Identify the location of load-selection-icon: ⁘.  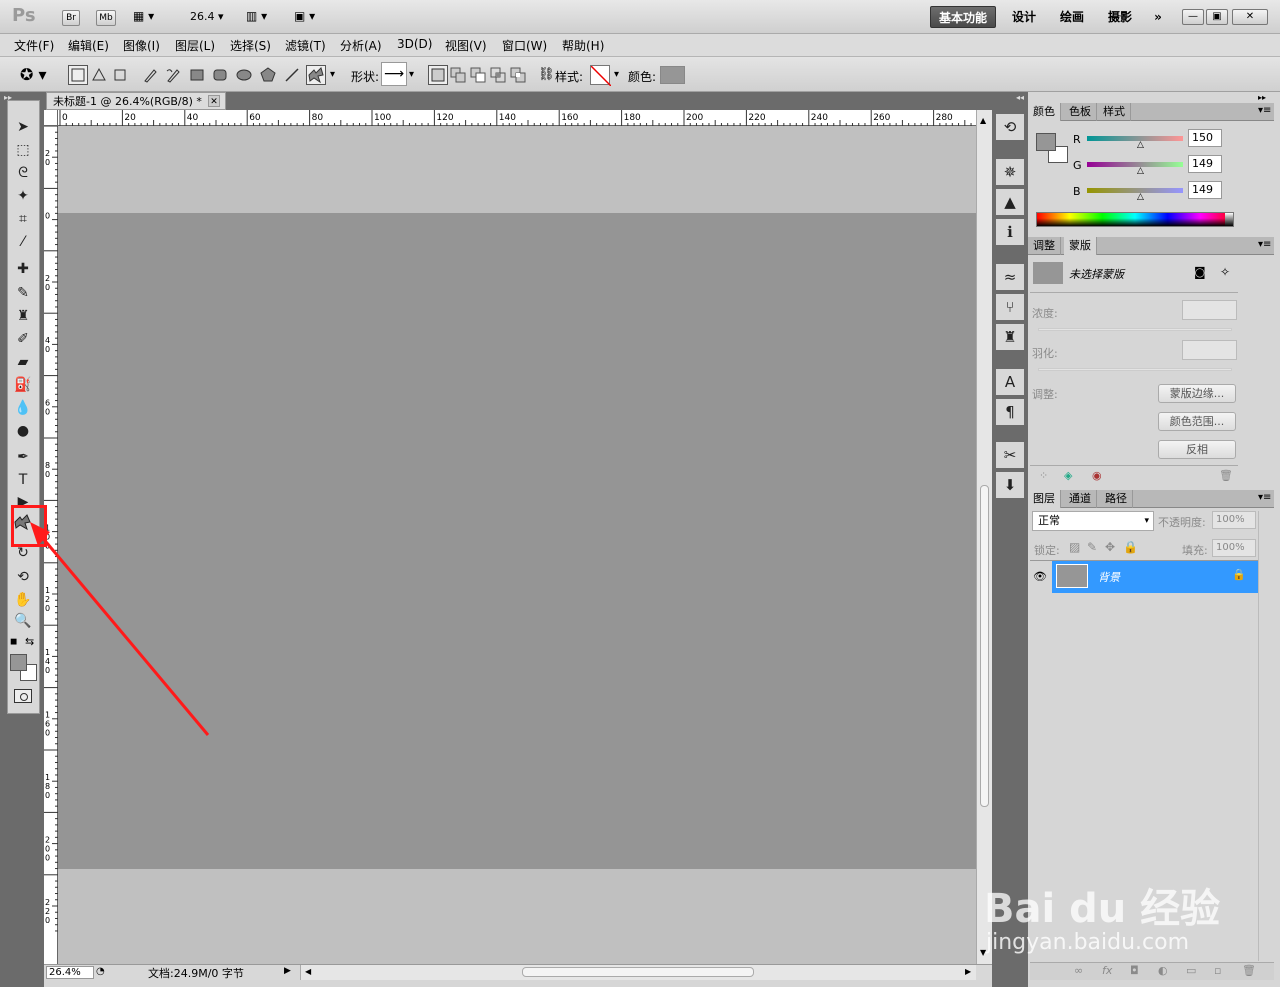
(1043, 475).